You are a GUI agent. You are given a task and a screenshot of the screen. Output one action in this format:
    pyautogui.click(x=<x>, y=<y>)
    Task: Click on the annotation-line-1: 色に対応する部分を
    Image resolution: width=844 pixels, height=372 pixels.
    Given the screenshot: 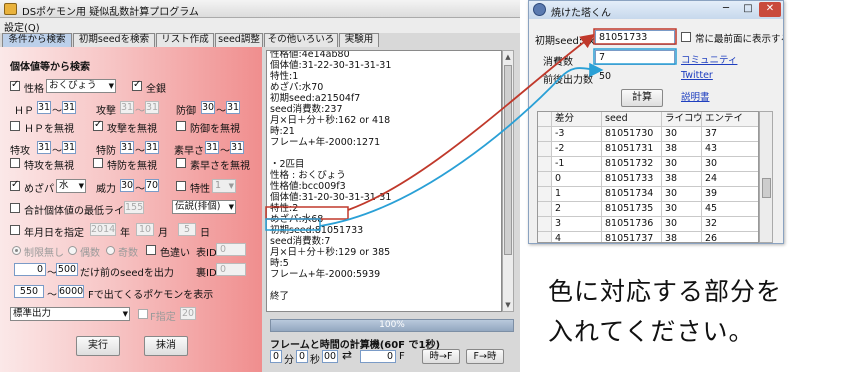 What is the action you would take?
    pyautogui.click(x=665, y=291)
    